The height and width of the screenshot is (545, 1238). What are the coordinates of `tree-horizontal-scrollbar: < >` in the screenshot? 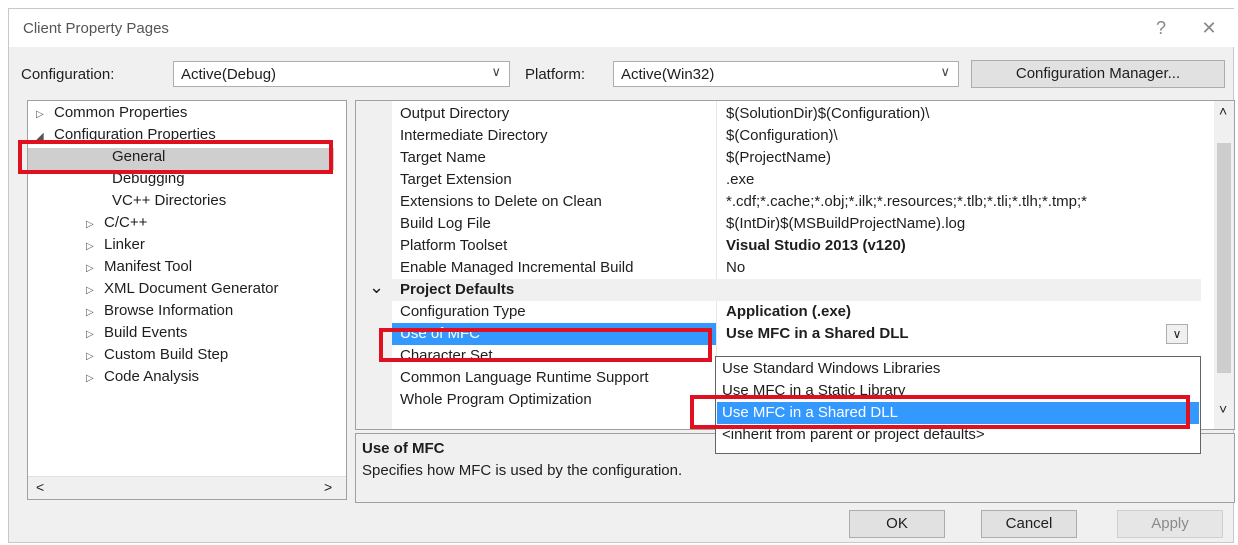 It's located at (187, 487).